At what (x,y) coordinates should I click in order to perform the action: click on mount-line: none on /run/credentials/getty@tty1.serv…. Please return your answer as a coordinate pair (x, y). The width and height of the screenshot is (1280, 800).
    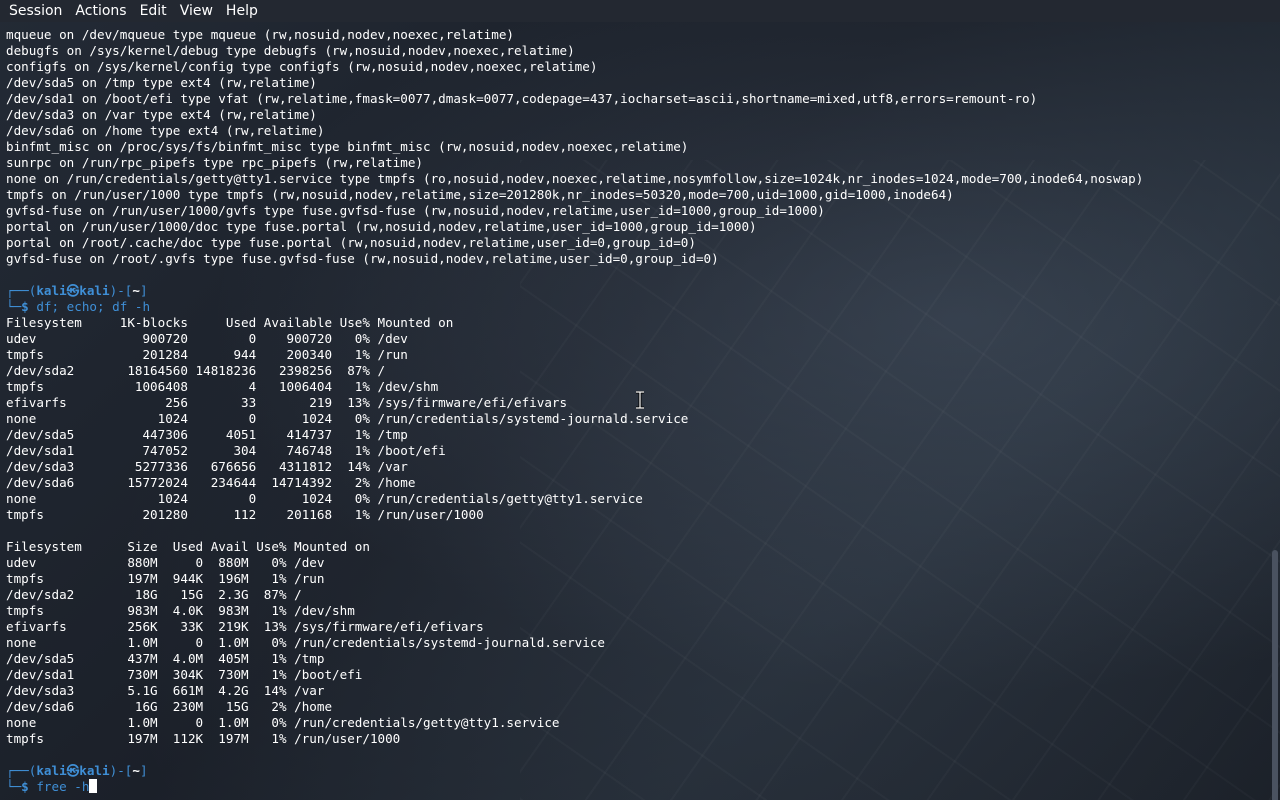
    Looking at the image, I should click on (575, 178).